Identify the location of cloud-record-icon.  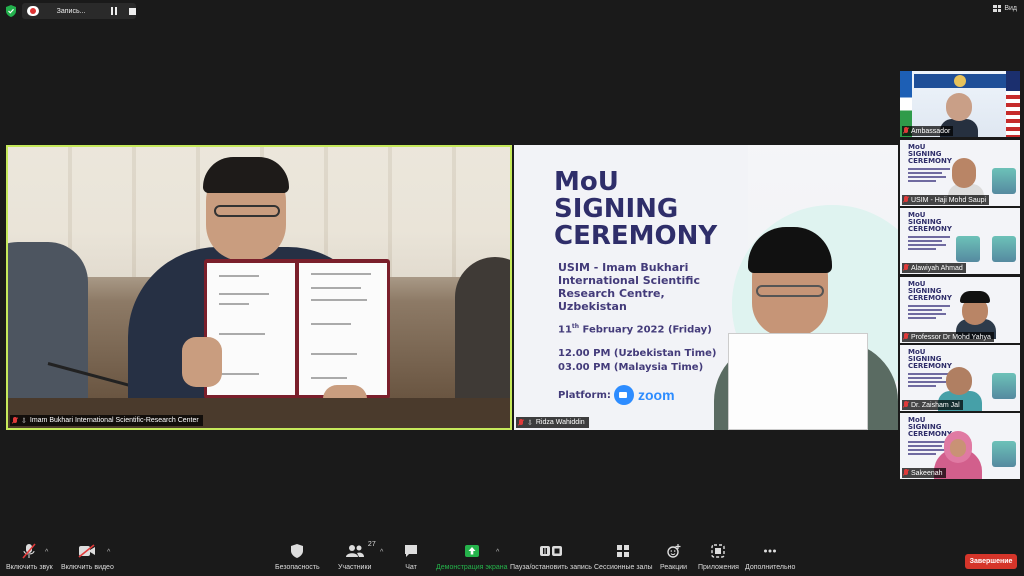
(33, 11).